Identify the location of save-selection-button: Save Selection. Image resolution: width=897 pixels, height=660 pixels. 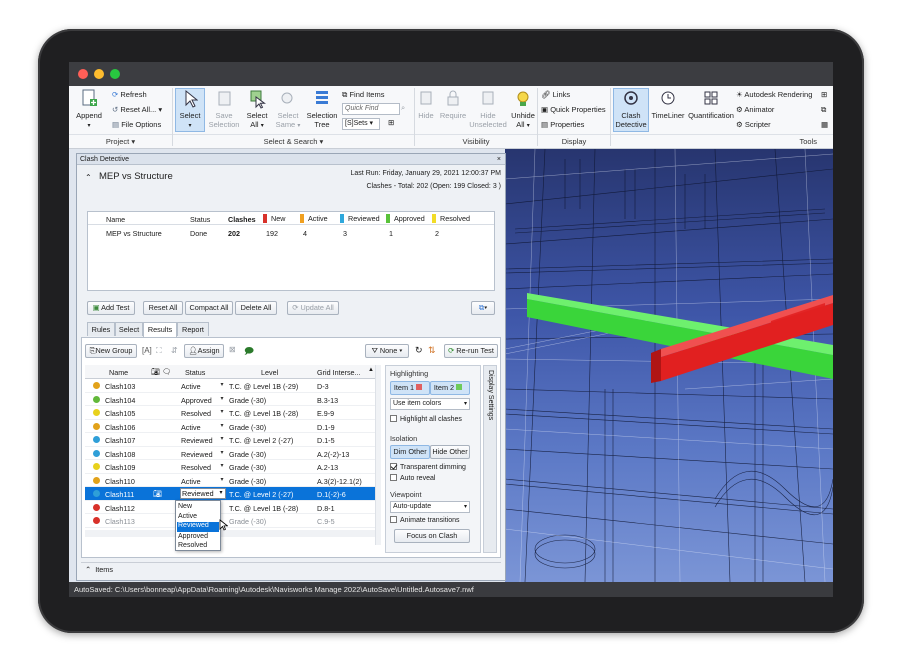
(224, 109).